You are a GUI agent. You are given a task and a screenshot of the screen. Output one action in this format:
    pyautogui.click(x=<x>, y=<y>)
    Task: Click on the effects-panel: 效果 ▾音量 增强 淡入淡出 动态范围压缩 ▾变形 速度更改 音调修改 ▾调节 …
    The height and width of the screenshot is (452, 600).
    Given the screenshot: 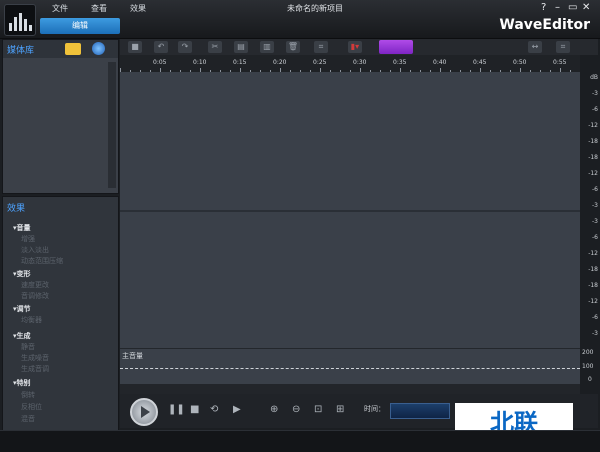 What is the action you would take?
    pyautogui.click(x=60, y=313)
    